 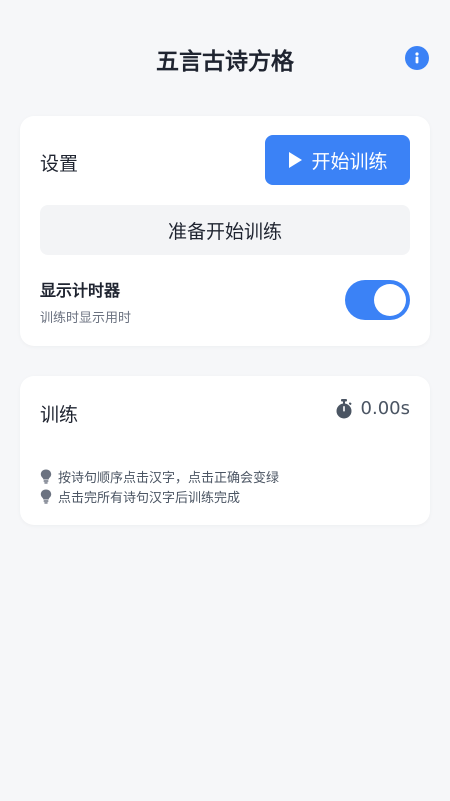 I want to click on tips-list: 按诗句顺序点击汉字，点击正确会变绿 点击完所有诗句汉字后训练完成, so click(x=159, y=486).